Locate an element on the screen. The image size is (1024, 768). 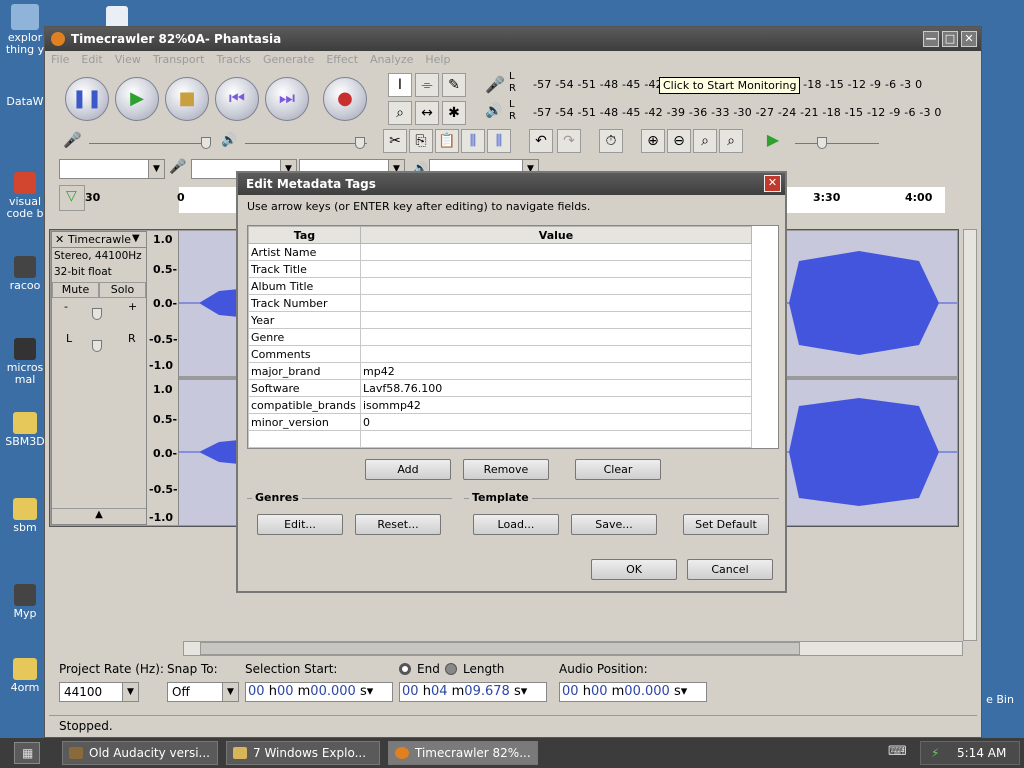
input-volume-thumb is located at coordinates (206, 143).